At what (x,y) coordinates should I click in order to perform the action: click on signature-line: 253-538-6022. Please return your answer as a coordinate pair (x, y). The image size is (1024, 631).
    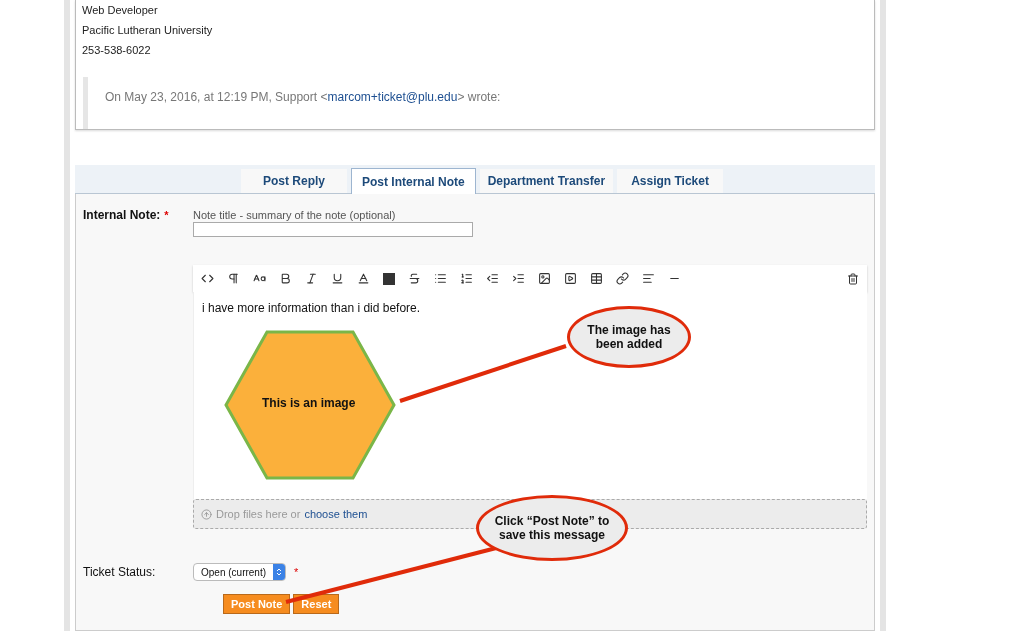
    Looking at the image, I should click on (117, 50).